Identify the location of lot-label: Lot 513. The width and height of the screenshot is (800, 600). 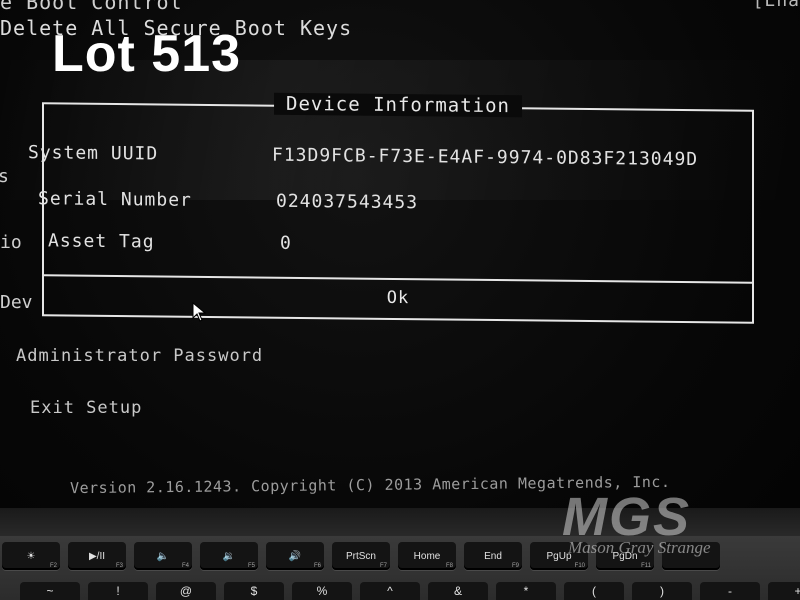
(147, 54).